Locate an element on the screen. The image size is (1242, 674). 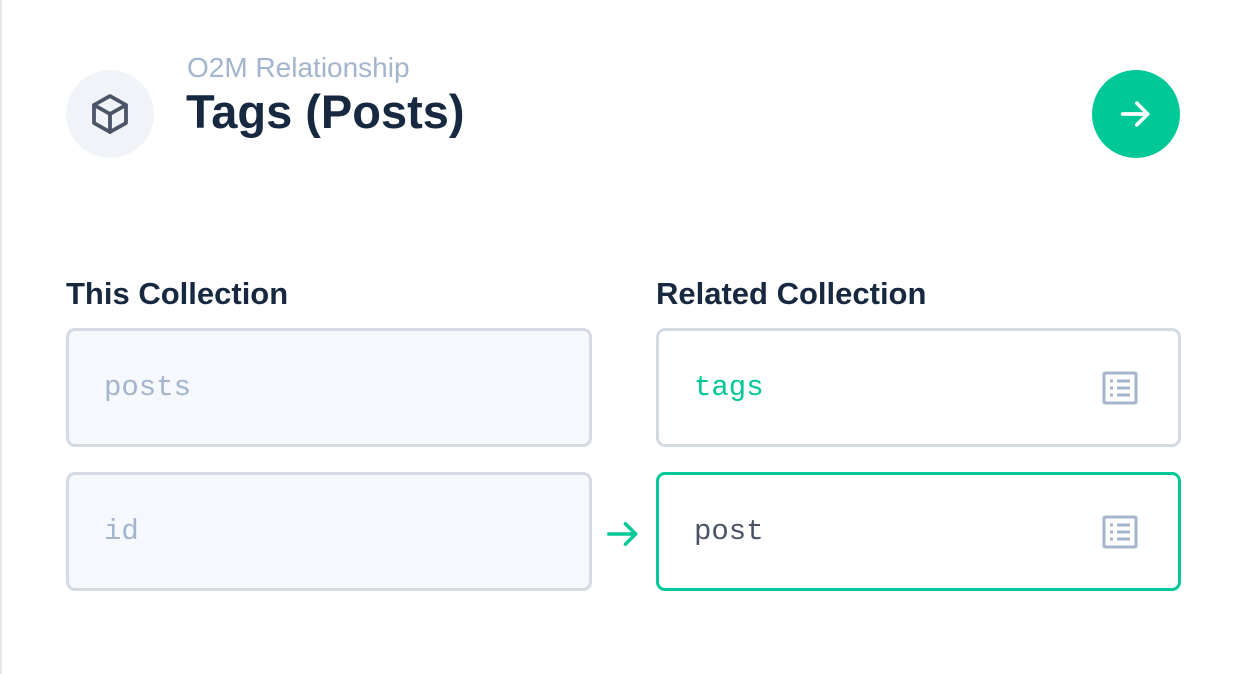
related-collection-input: tags is located at coordinates (918, 387).